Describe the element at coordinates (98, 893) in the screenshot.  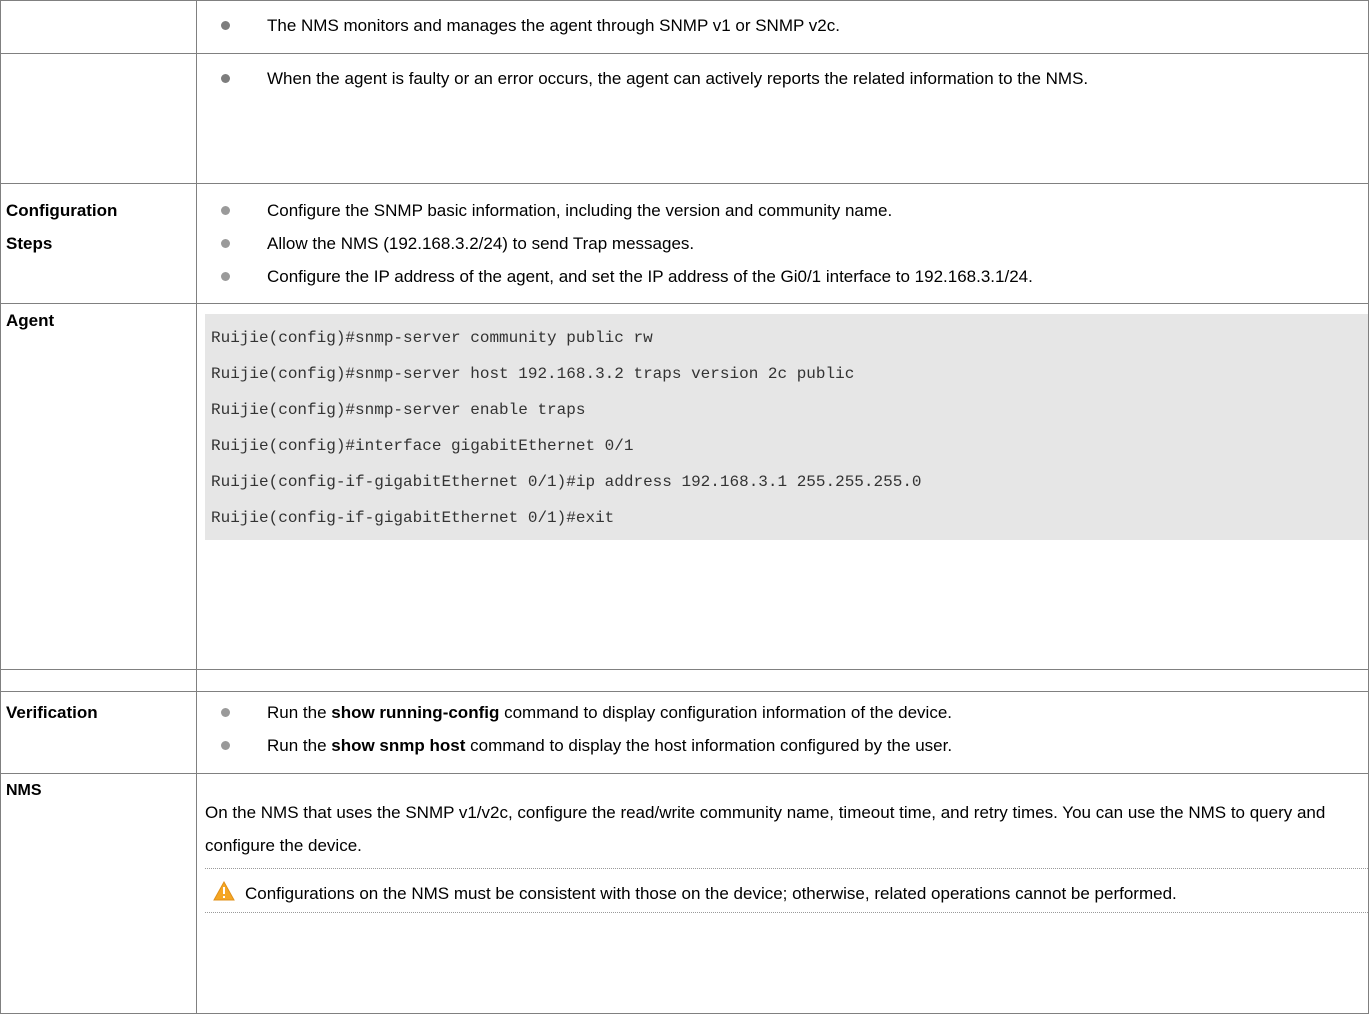
I see `row-label-nms: NMS` at that location.